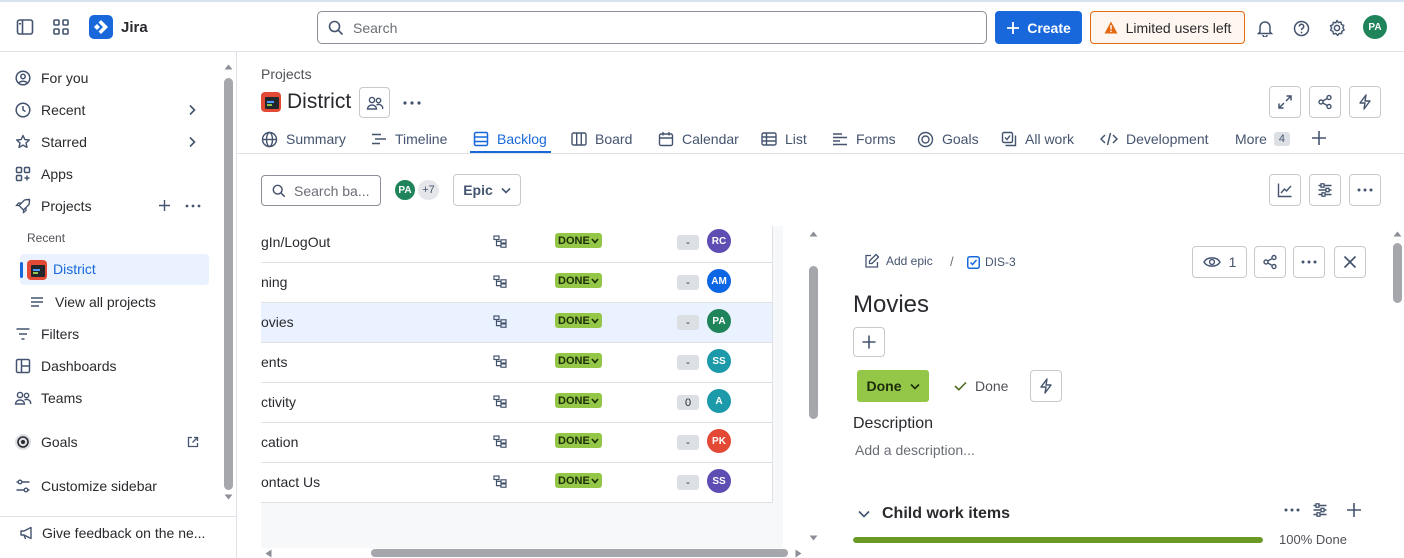 The image size is (1404, 558). Describe the element at coordinates (719, 241) in the screenshot. I see `assignee-avatar: RC` at that location.